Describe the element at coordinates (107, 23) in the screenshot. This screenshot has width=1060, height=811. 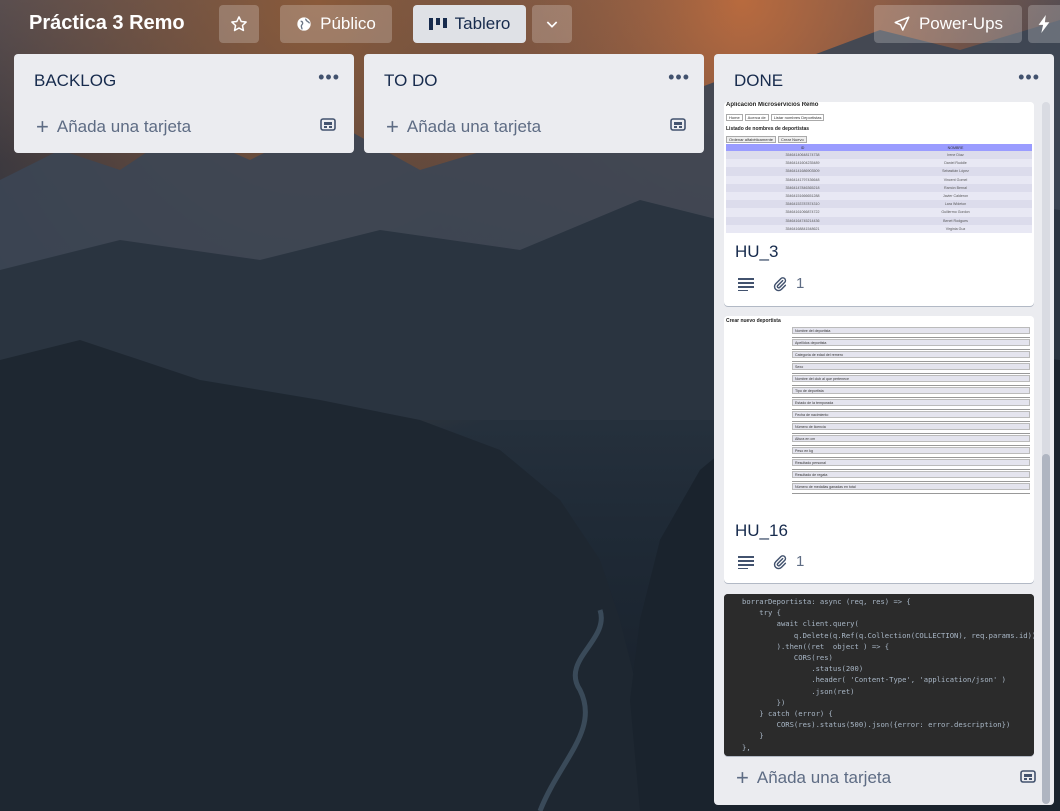
I see `board-title: Práctica 3 Remo` at that location.